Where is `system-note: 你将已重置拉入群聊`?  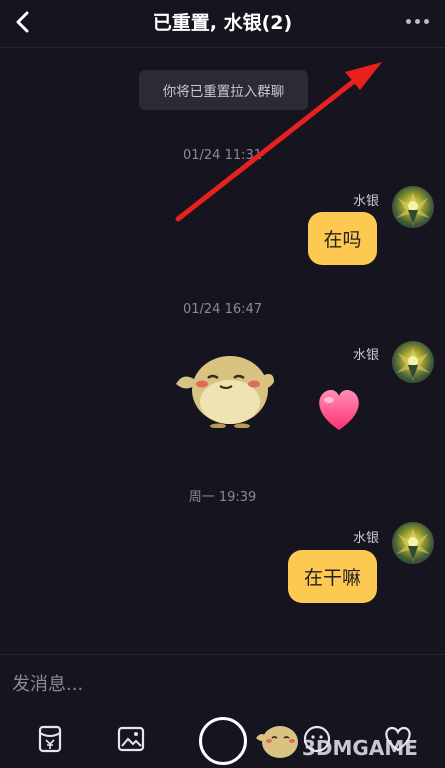
system-note: 你将已重置拉入群聊 is located at coordinates (223, 90).